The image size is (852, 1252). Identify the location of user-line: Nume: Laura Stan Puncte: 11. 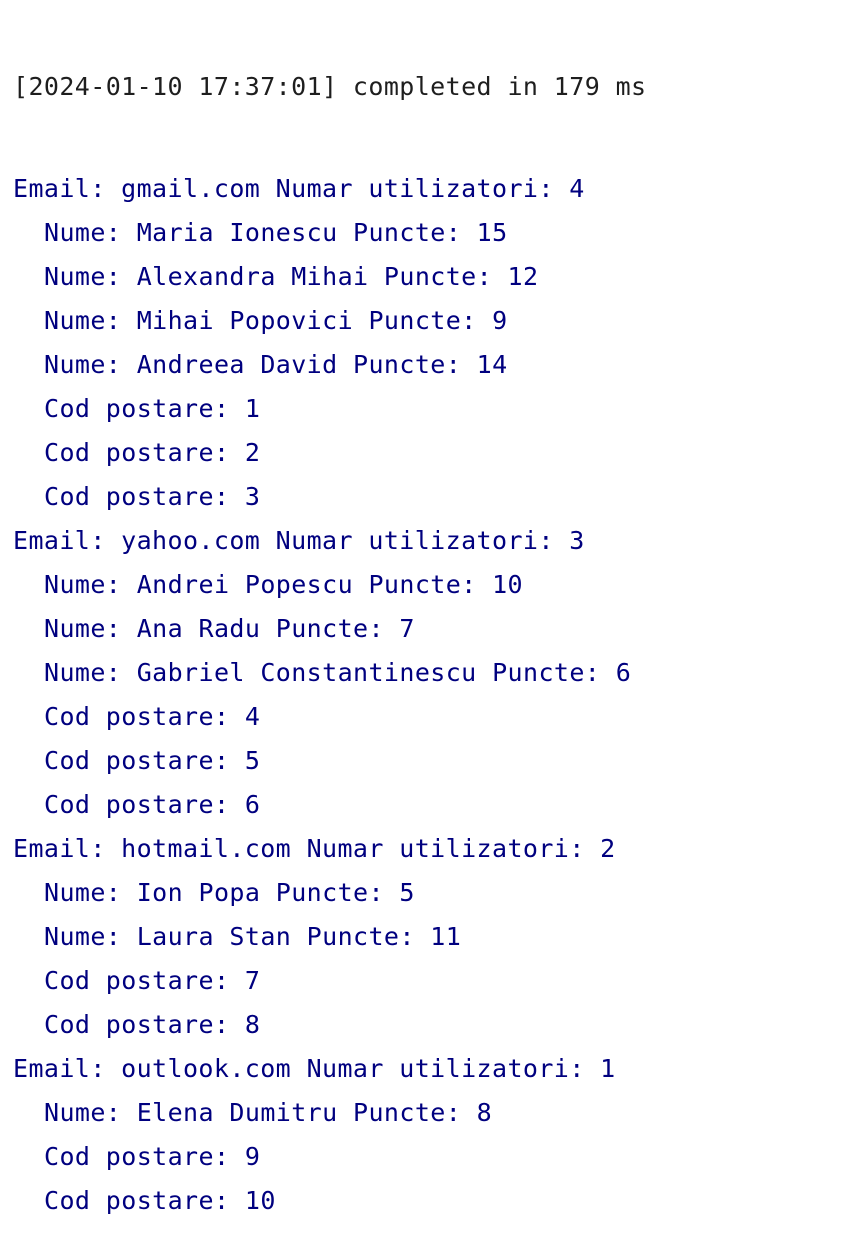
(253, 936).